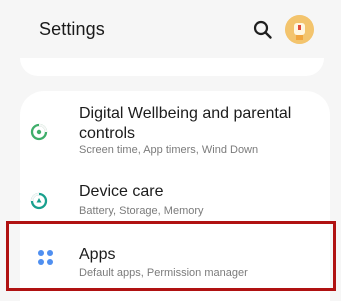 Image resolution: width=341 pixels, height=301 pixels. Describe the element at coordinates (170, 260) in the screenshot. I see `list-item-apps: Apps Default apps, Permission manager` at that location.